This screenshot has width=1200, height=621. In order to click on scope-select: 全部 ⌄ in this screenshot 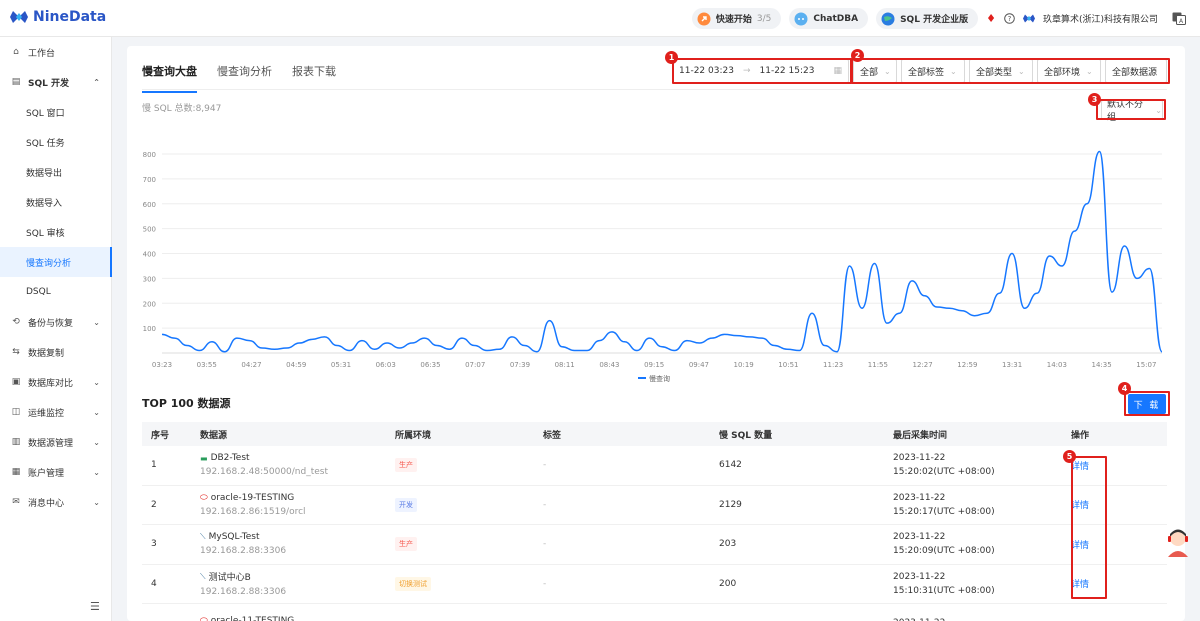, I will do `click(875, 71)`.